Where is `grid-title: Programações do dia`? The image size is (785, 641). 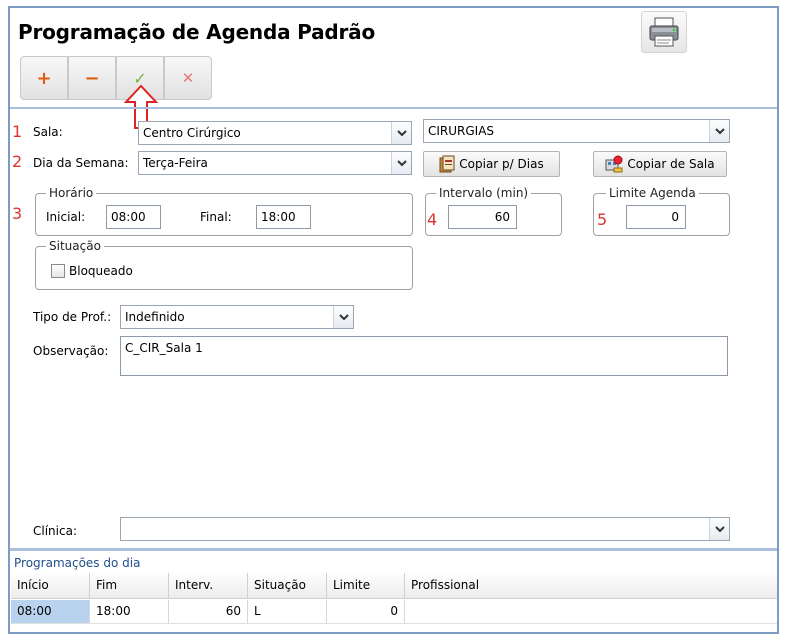 grid-title: Programações do dia is located at coordinates (77, 563).